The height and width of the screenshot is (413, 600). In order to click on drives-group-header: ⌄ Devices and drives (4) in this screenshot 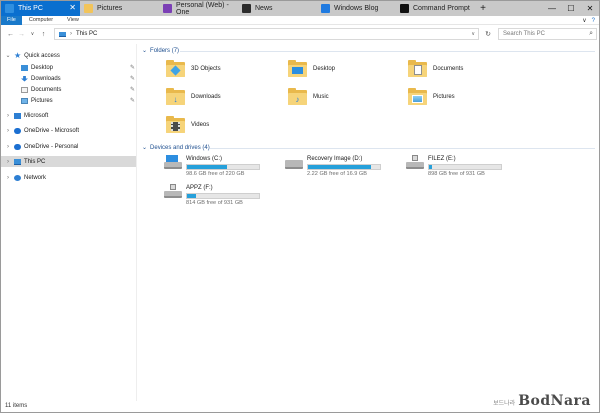, I will do `click(176, 148)`.